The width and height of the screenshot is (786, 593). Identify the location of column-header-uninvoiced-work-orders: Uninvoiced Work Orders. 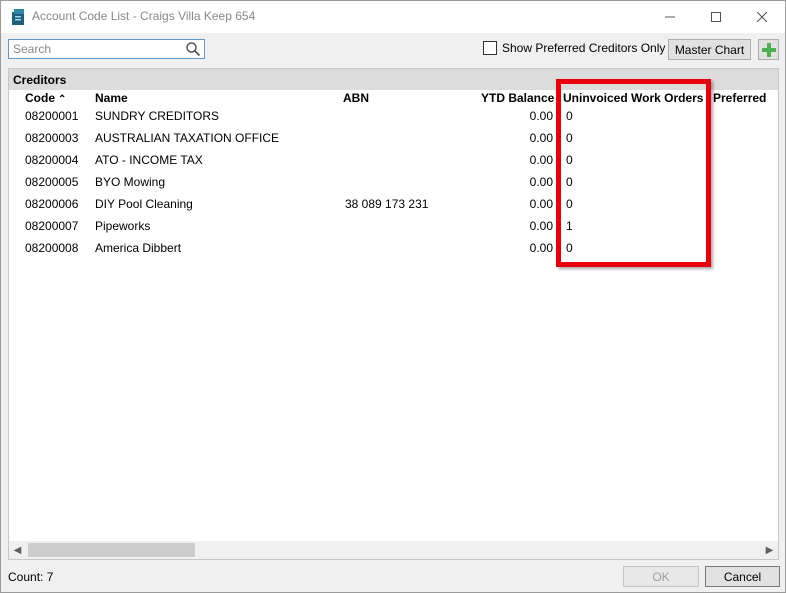
(633, 98).